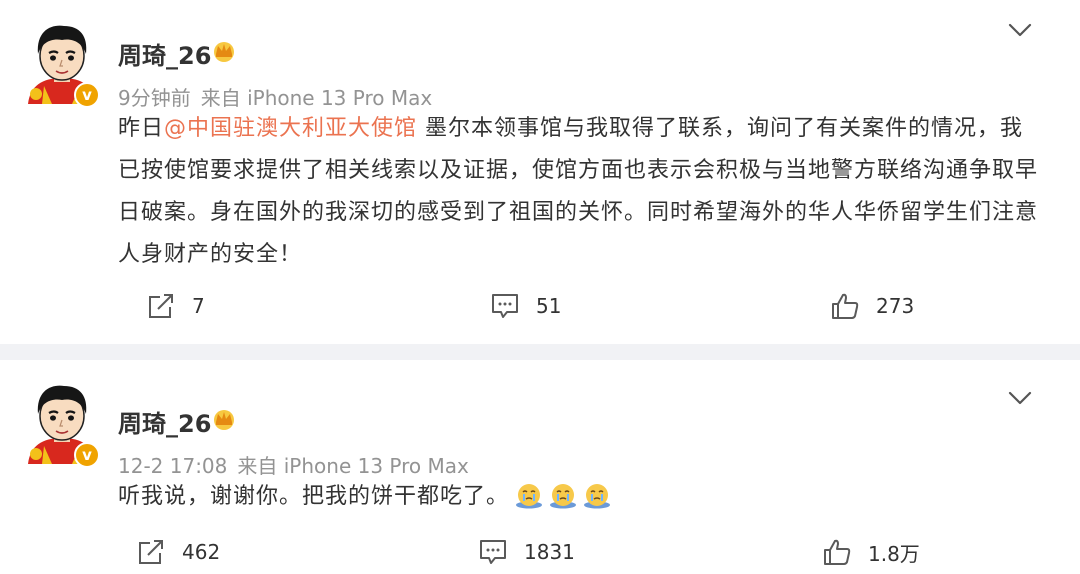 Image resolution: width=1080 pixels, height=574 pixels. What do you see at coordinates (198, 306) in the screenshot?
I see `repost-count: 7` at bounding box center [198, 306].